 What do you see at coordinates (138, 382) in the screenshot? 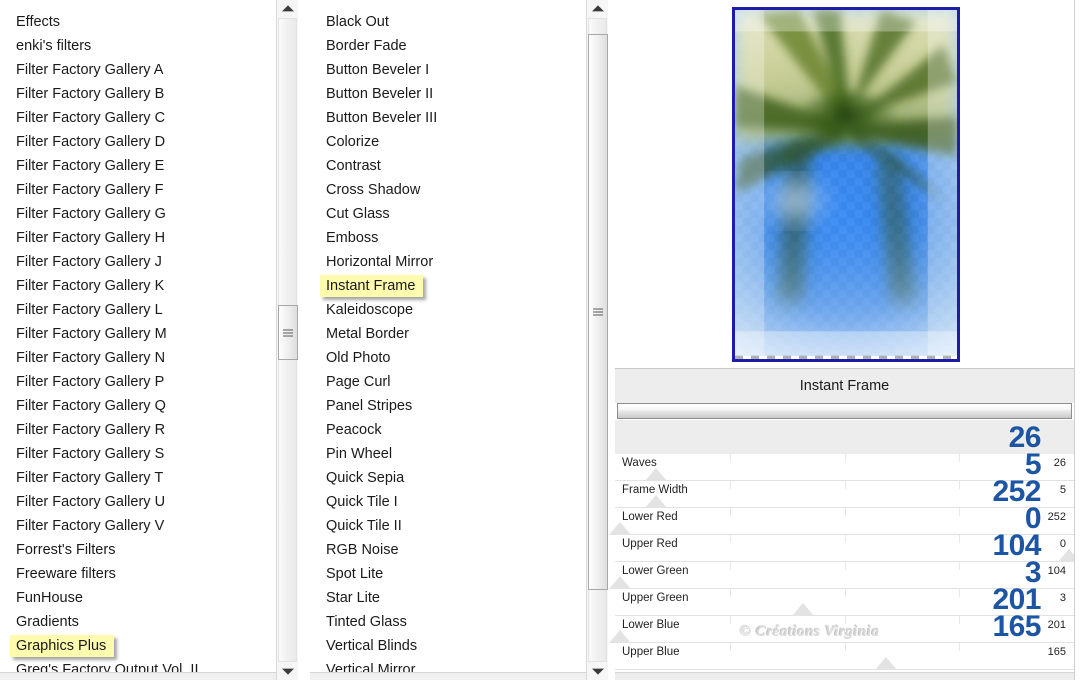
I see `category-item: Filter Factory Gallery P` at bounding box center [138, 382].